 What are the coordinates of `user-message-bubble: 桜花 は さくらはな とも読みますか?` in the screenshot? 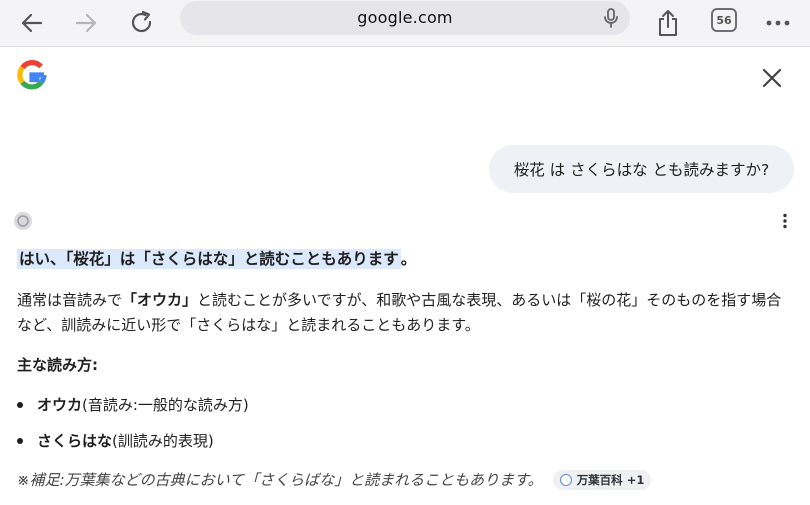 It's located at (641, 169).